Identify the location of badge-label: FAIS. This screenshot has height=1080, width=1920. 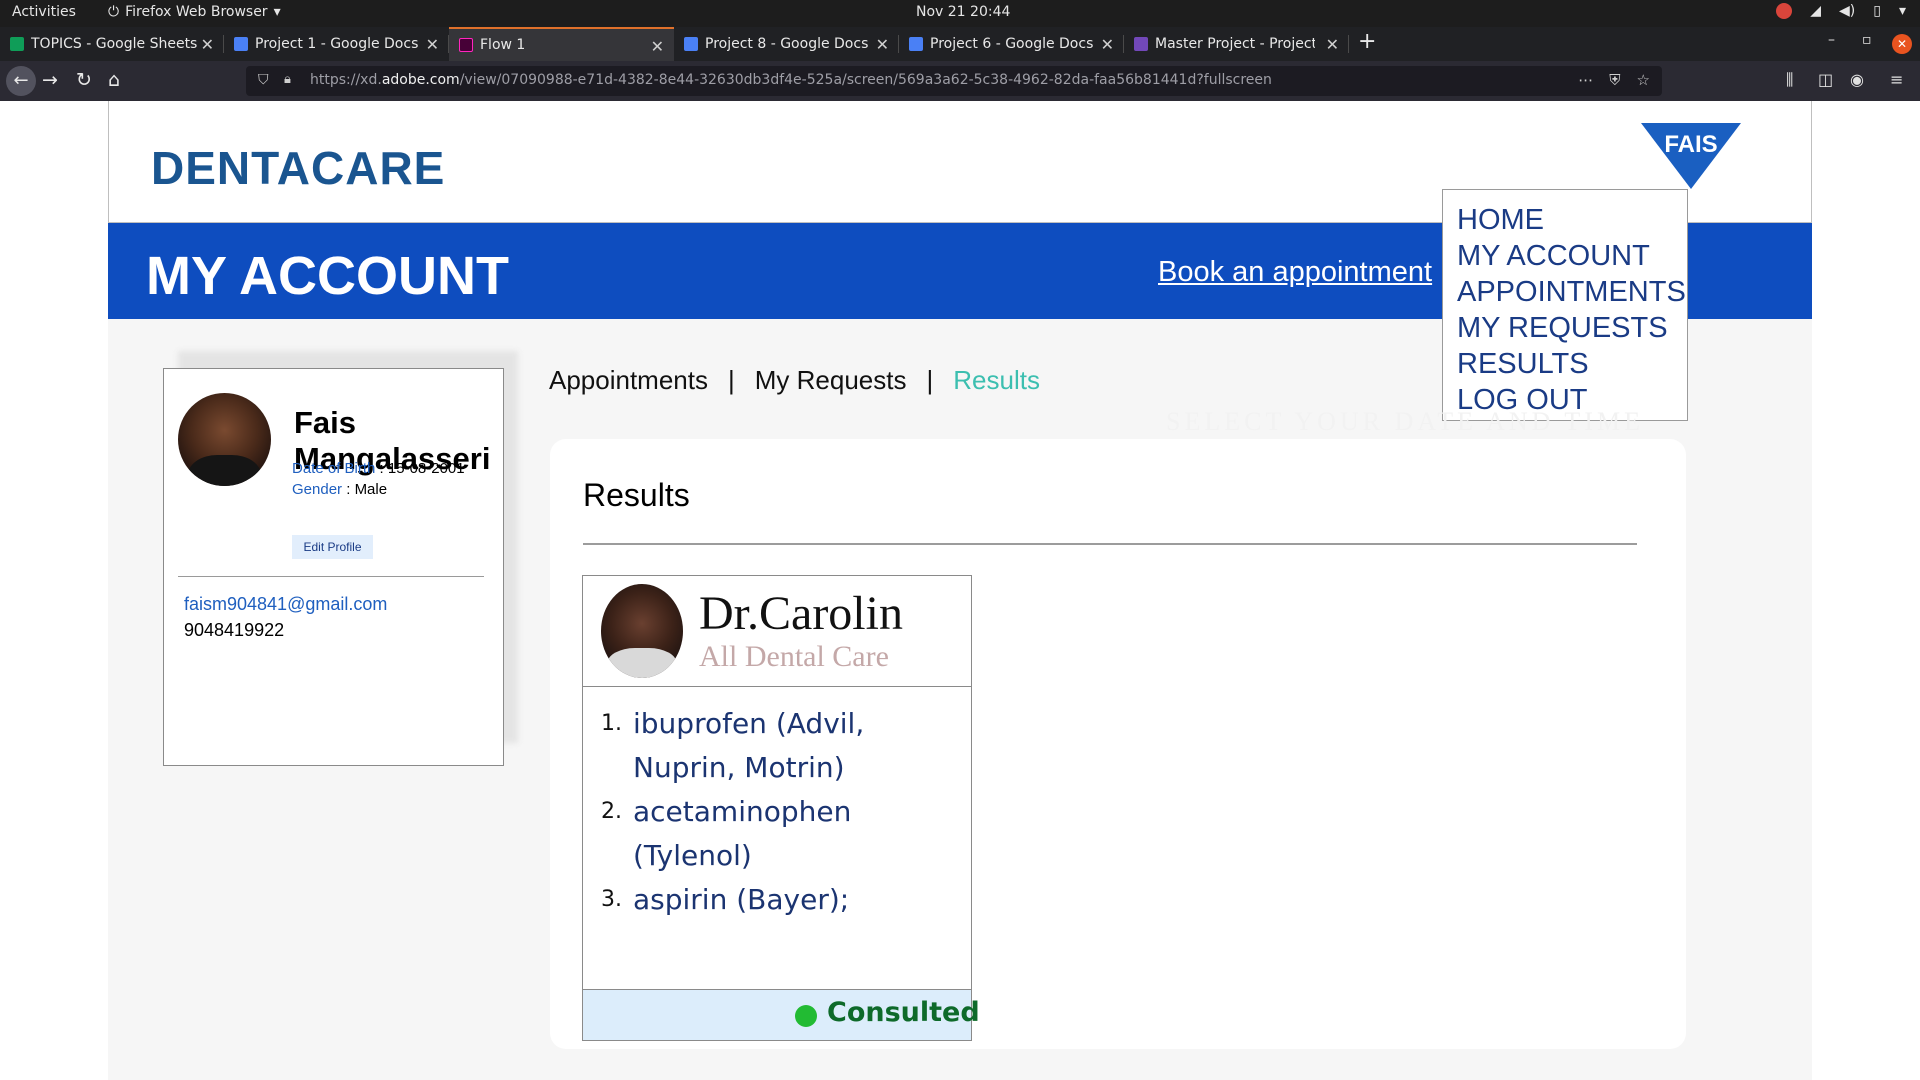
(1691, 144).